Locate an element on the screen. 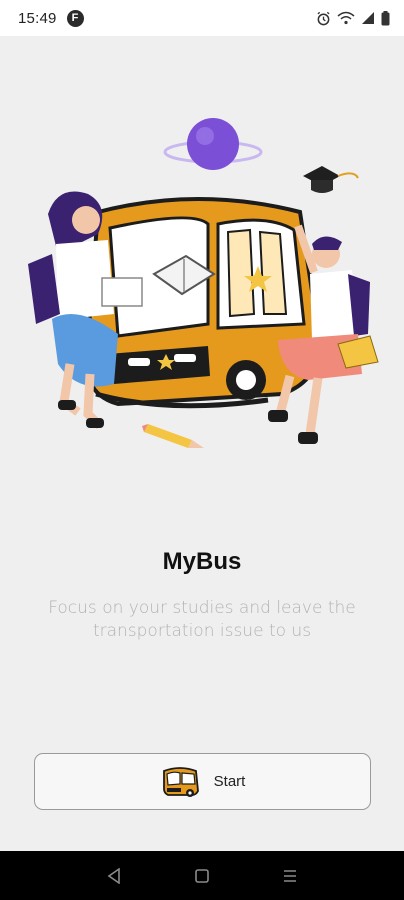  status-time: 15:49 is located at coordinates (37, 18).